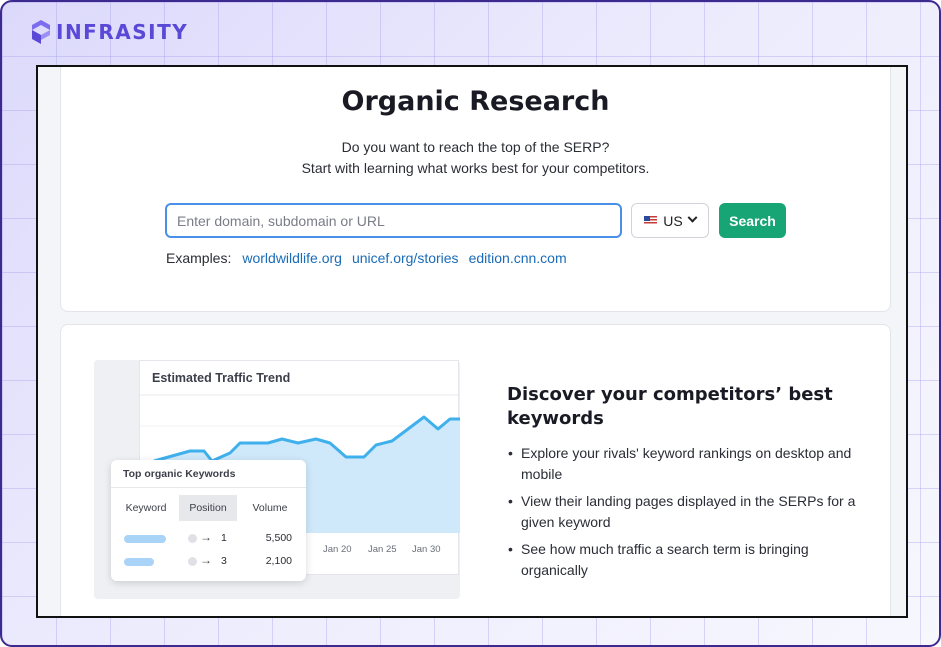 This screenshot has width=941, height=647. Describe the element at coordinates (208, 508) in the screenshot. I see `column-header-position: Position` at that location.